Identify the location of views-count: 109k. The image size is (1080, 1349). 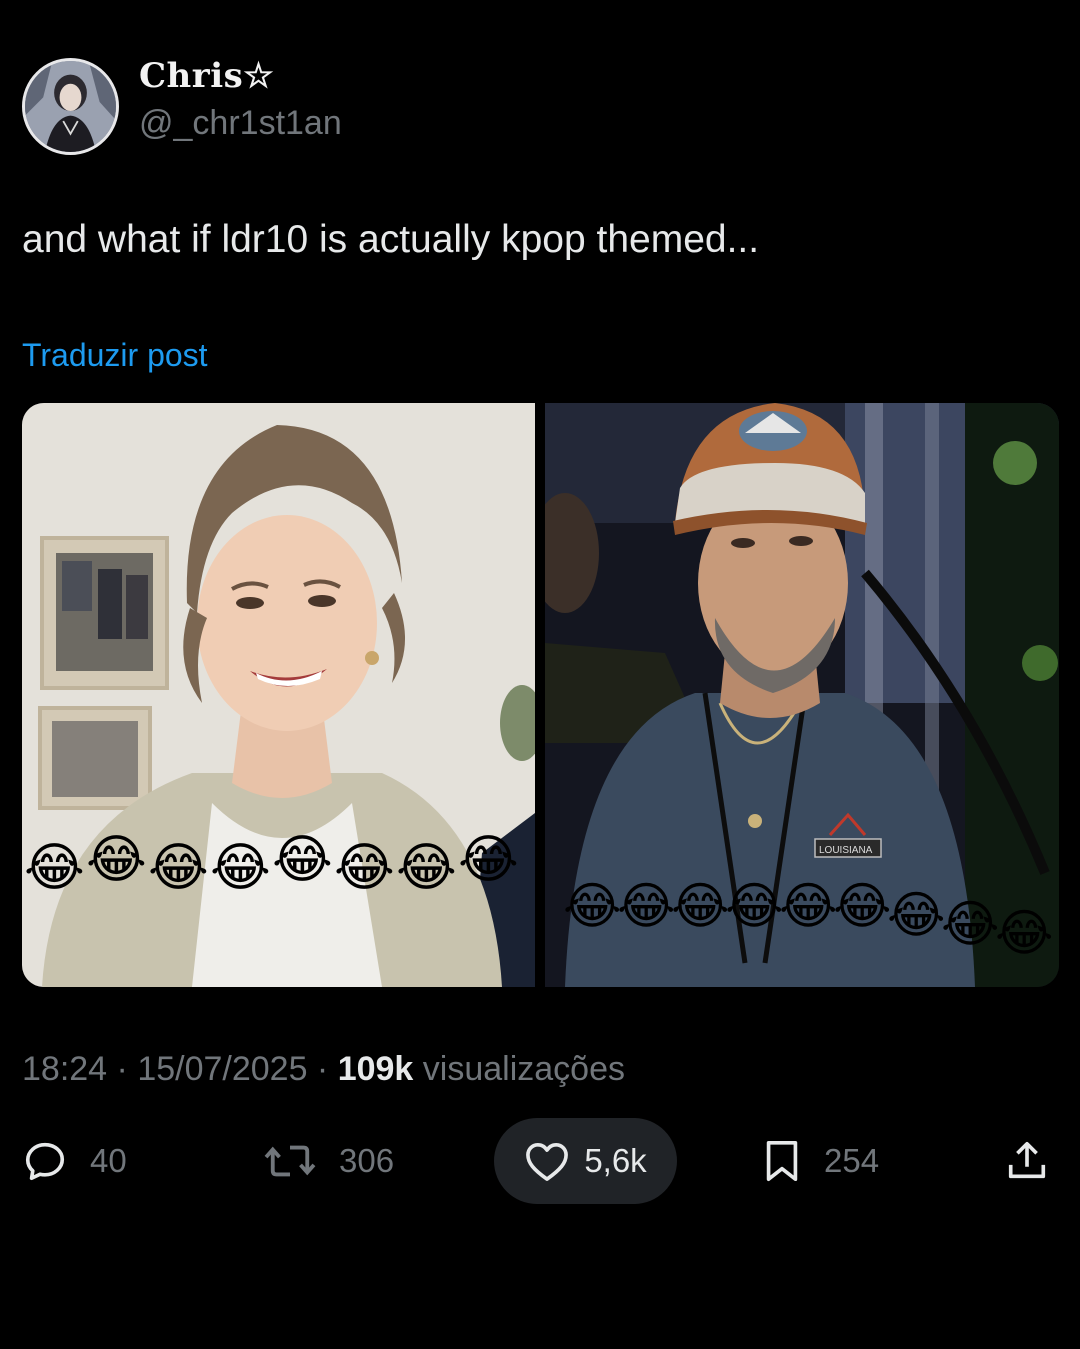
(375, 1069).